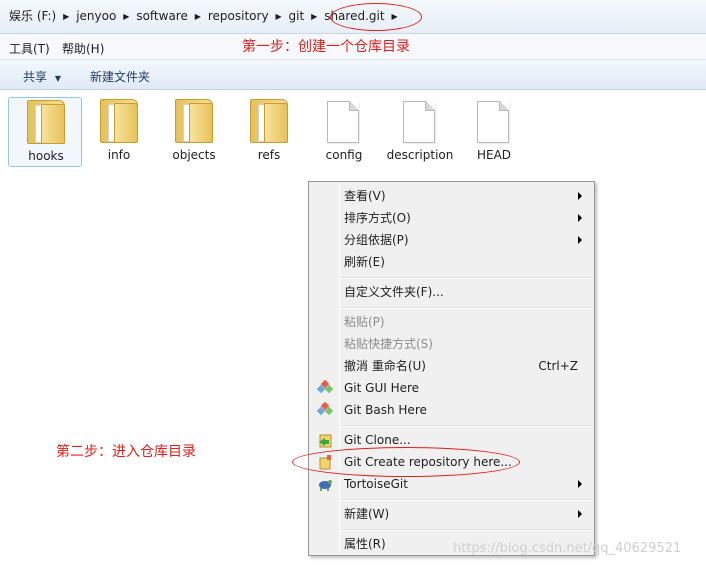 This screenshot has height=567, width=706. I want to click on menu-item-label: 撤消 重命名(U), so click(385, 366).